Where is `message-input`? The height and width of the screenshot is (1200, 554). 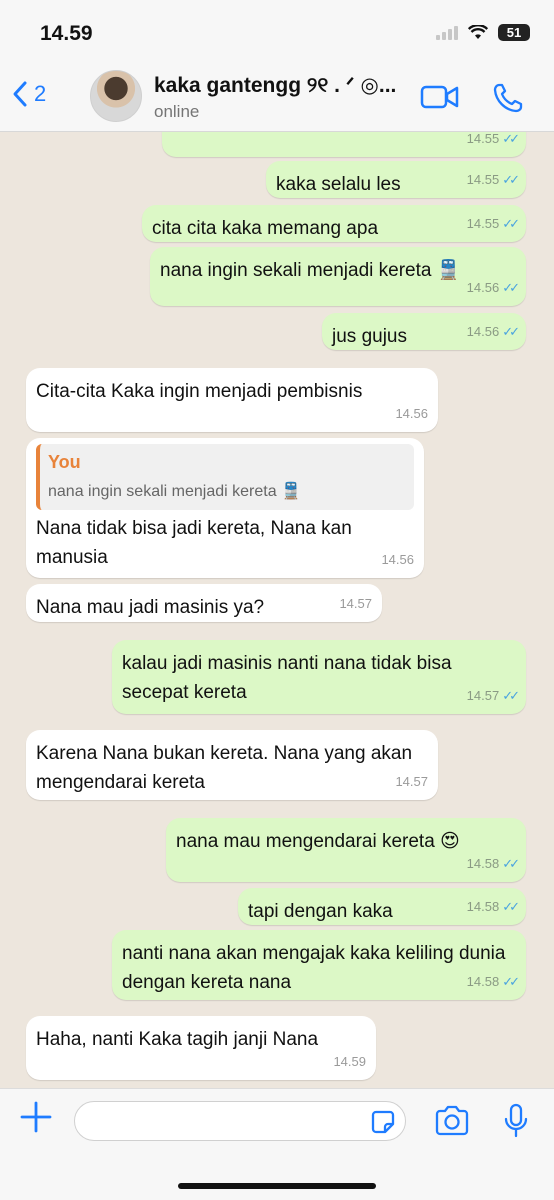 message-input is located at coordinates (240, 1121).